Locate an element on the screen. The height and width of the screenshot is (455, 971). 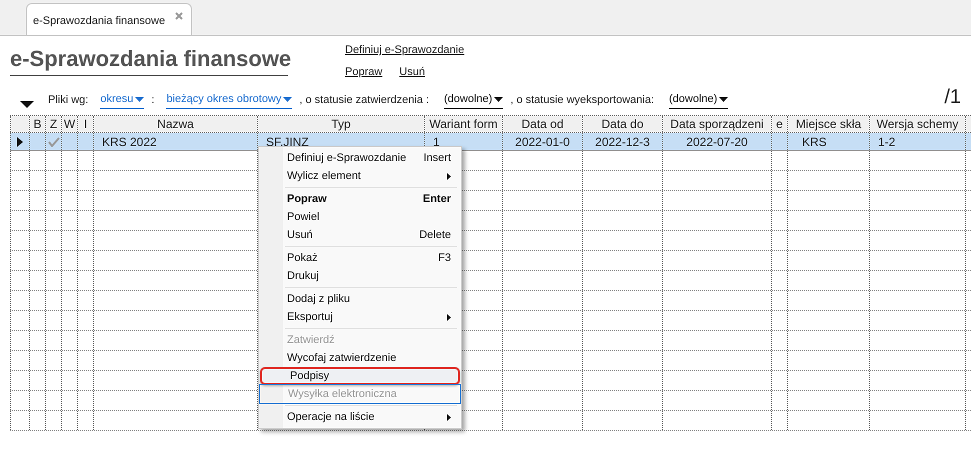
column-header: e is located at coordinates (780, 124).